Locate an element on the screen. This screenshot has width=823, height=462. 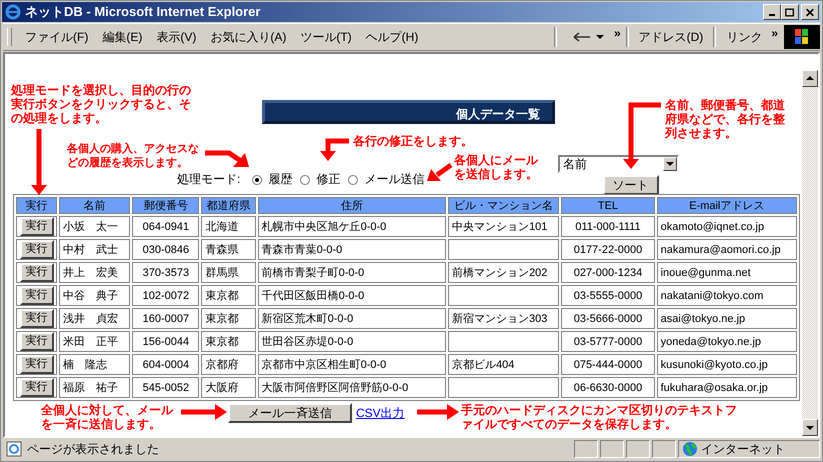
zone-text: インターネット is located at coordinates (743, 449).